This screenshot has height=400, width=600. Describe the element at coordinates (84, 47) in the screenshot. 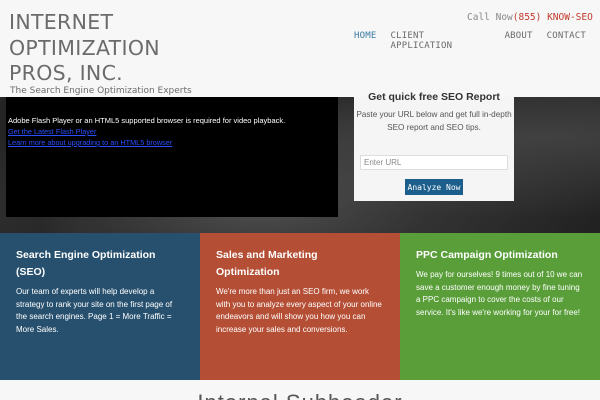

I see `logo-line-2: OPTIMIZATION` at that location.